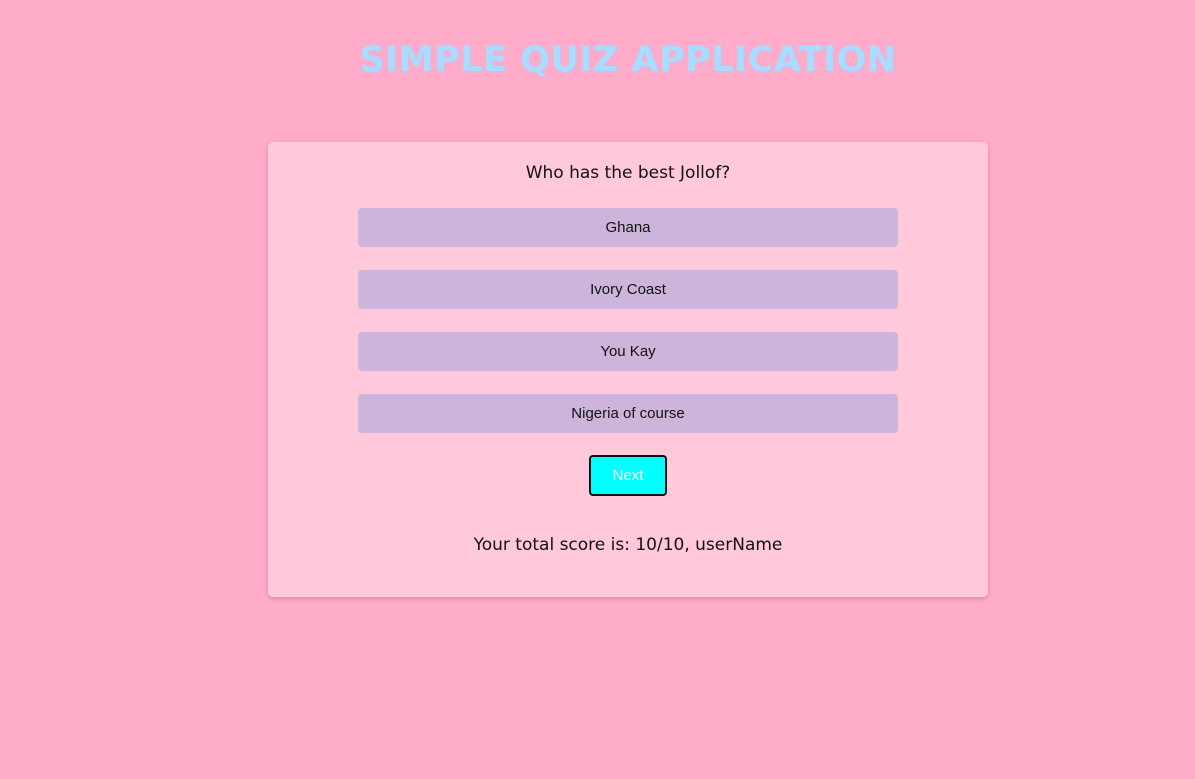 The height and width of the screenshot is (779, 1195). I want to click on page-title: SIMPLE QUIZ APPLICATION, so click(628, 60).